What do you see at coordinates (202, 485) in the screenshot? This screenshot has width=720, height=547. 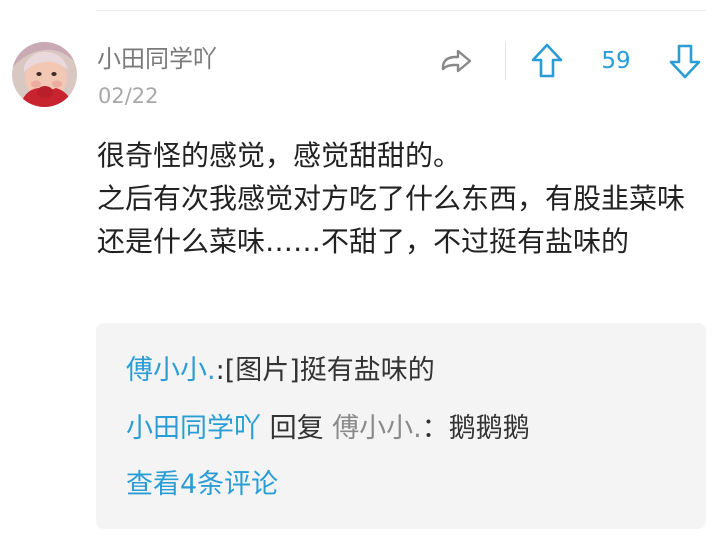 I see `view-more-comments-link: 查看4条评论` at bounding box center [202, 485].